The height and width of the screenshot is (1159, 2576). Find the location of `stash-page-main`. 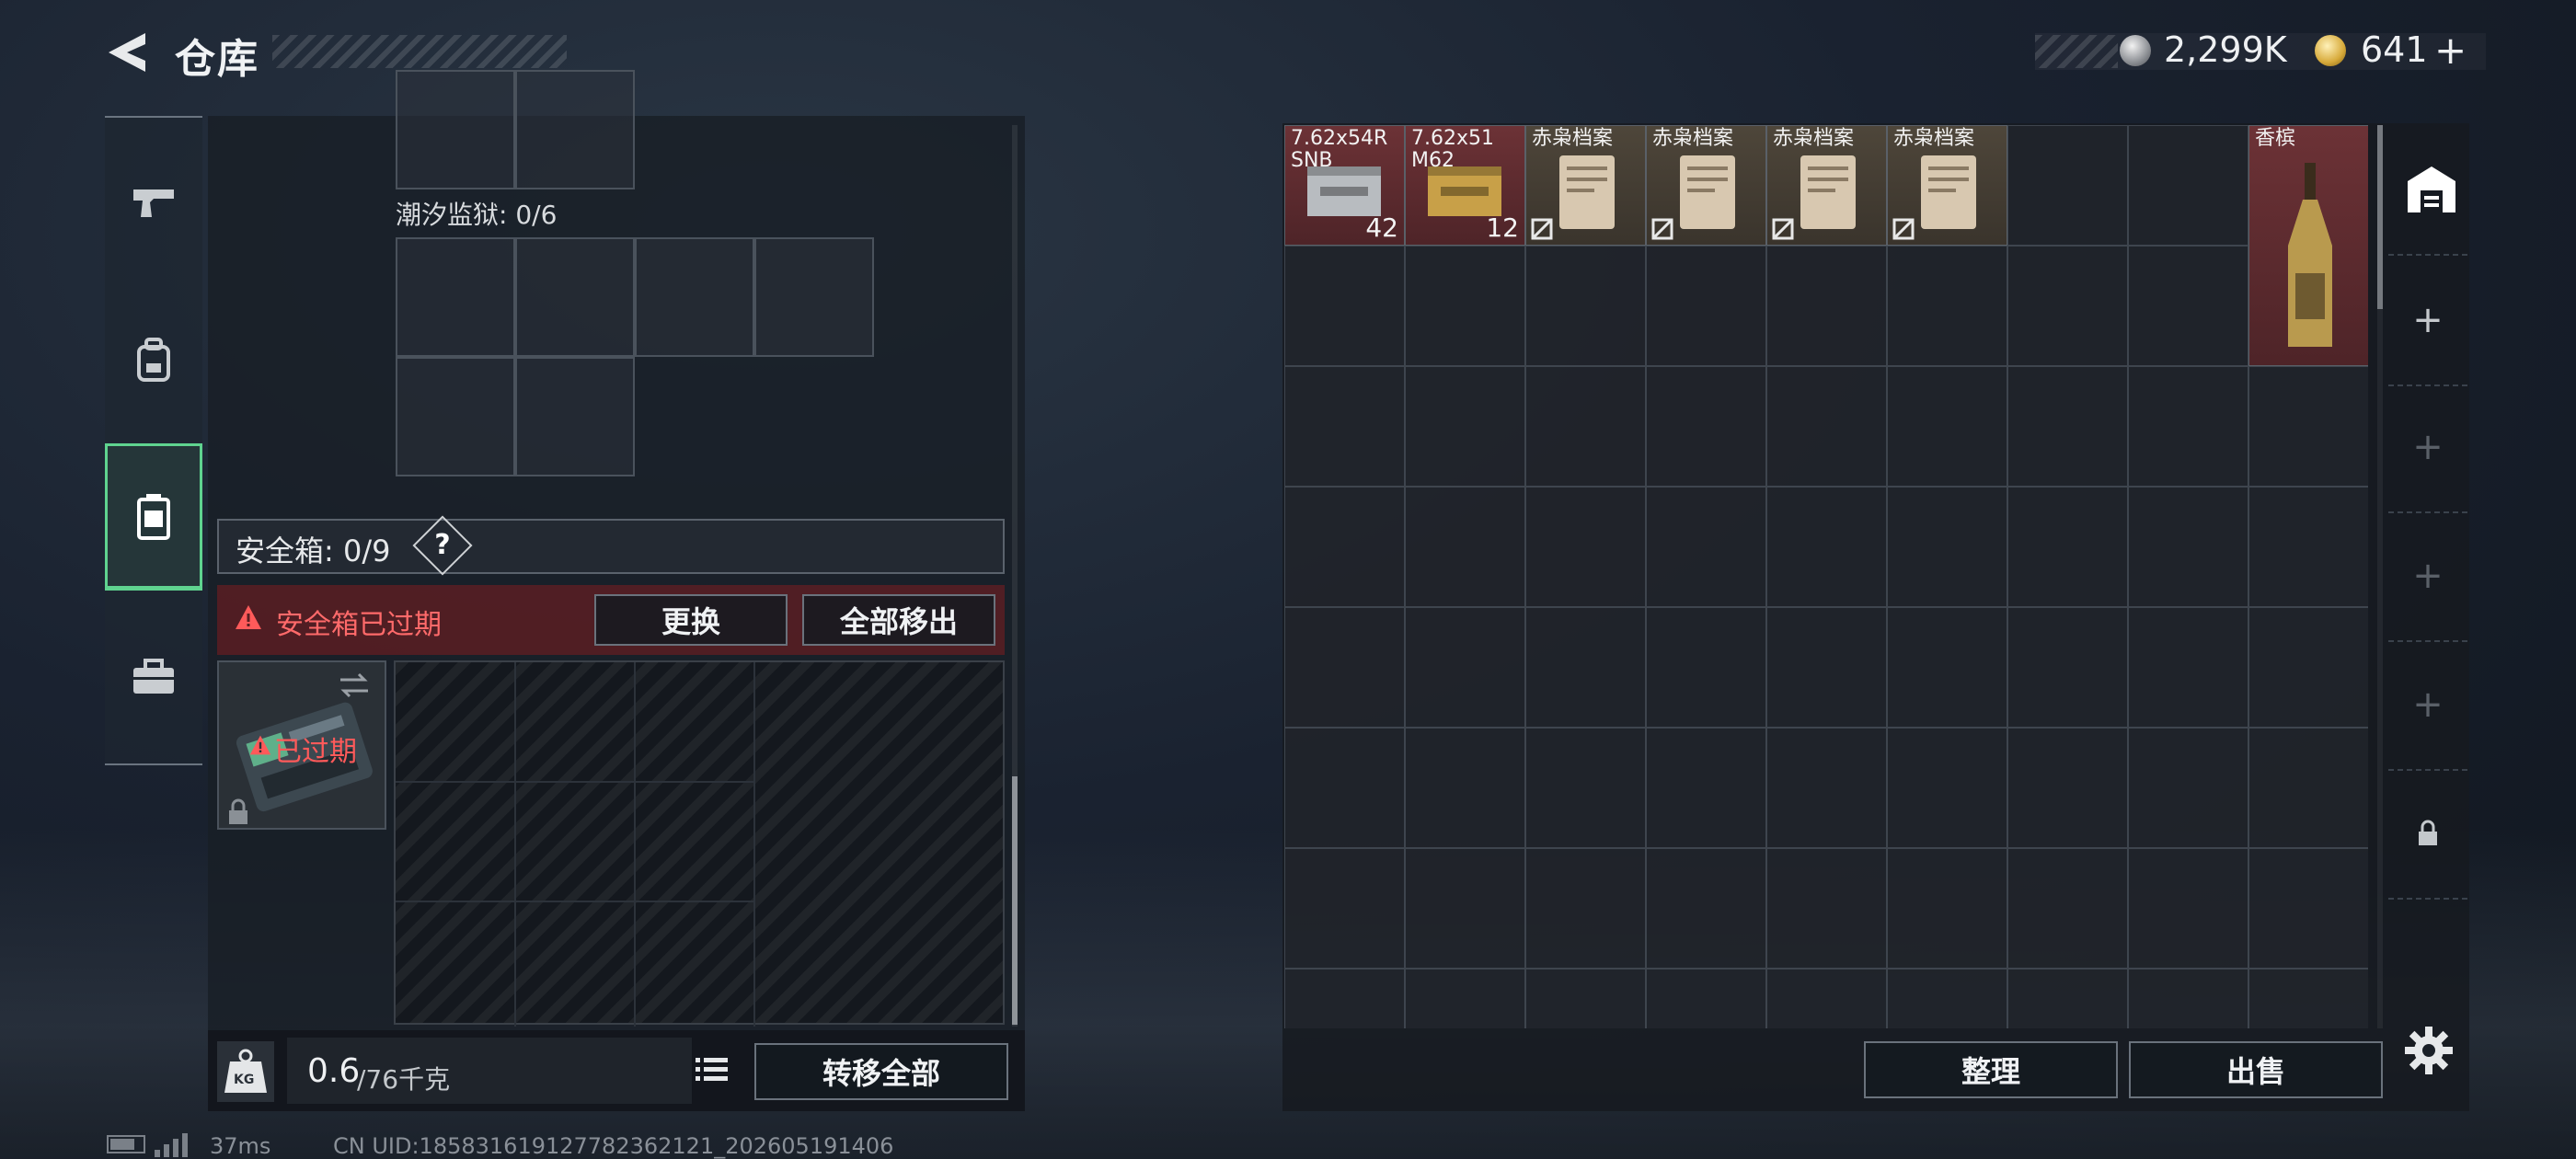

stash-page-main is located at coordinates (2429, 189).